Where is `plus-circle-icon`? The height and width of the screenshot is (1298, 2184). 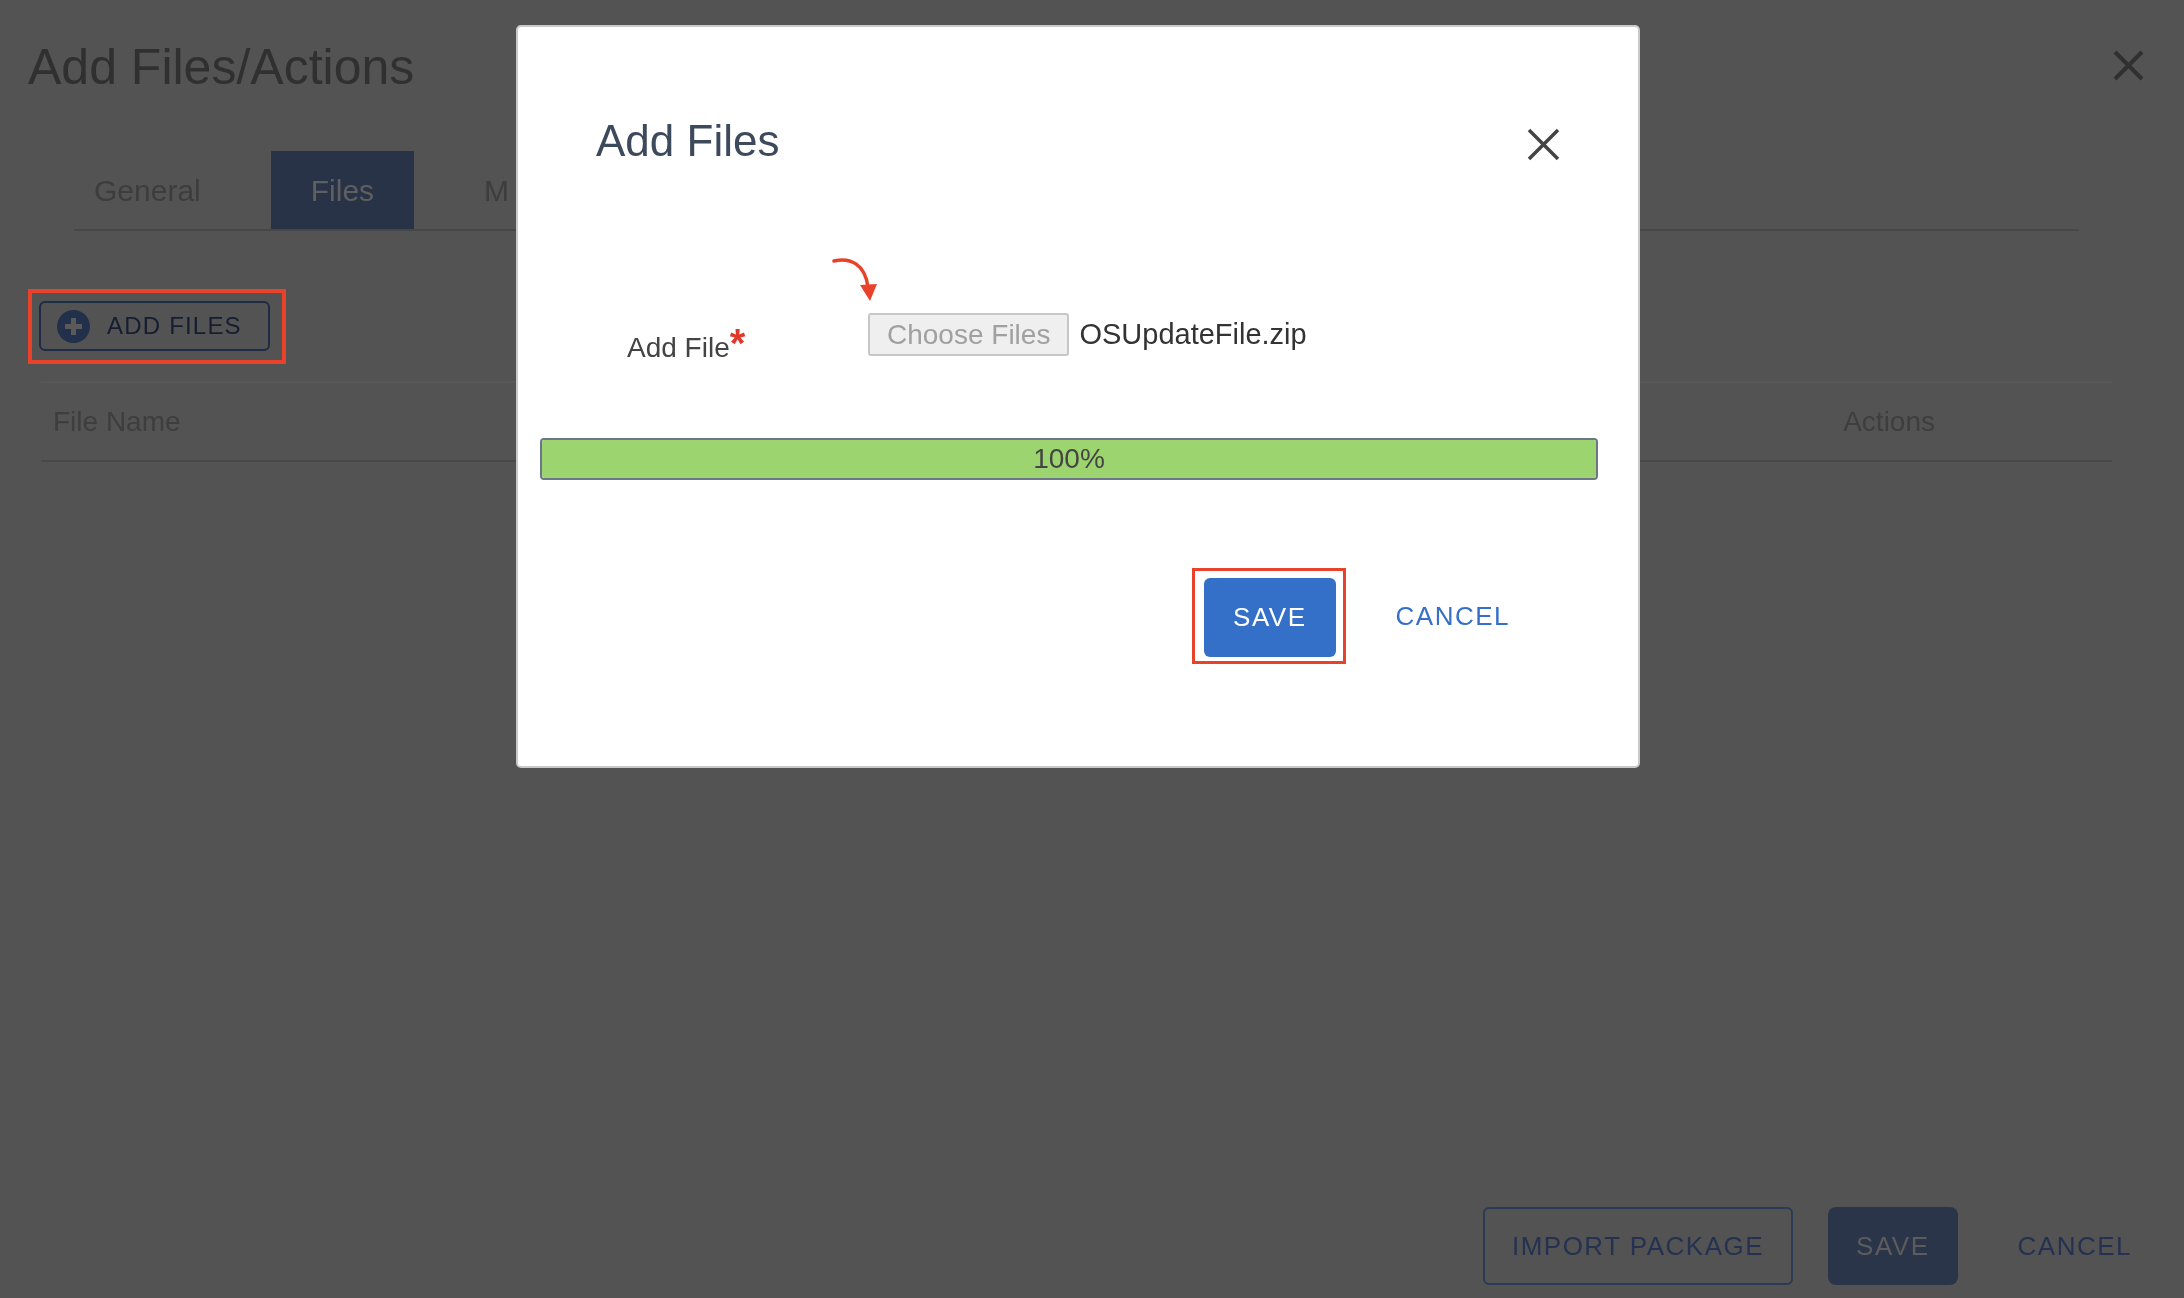 plus-circle-icon is located at coordinates (73, 326).